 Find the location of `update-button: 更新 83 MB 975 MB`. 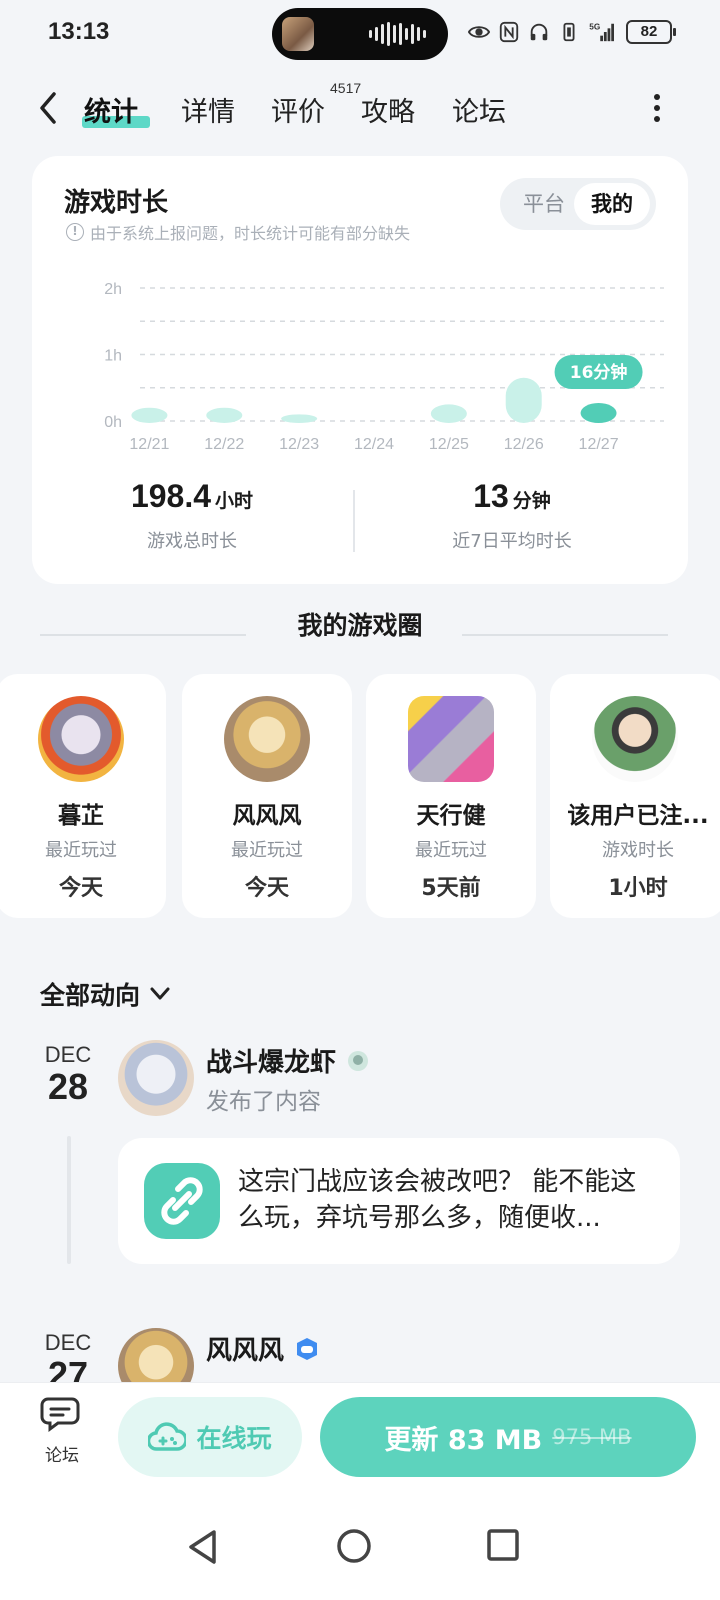

update-button: 更新 83 MB 975 MB is located at coordinates (508, 1437).